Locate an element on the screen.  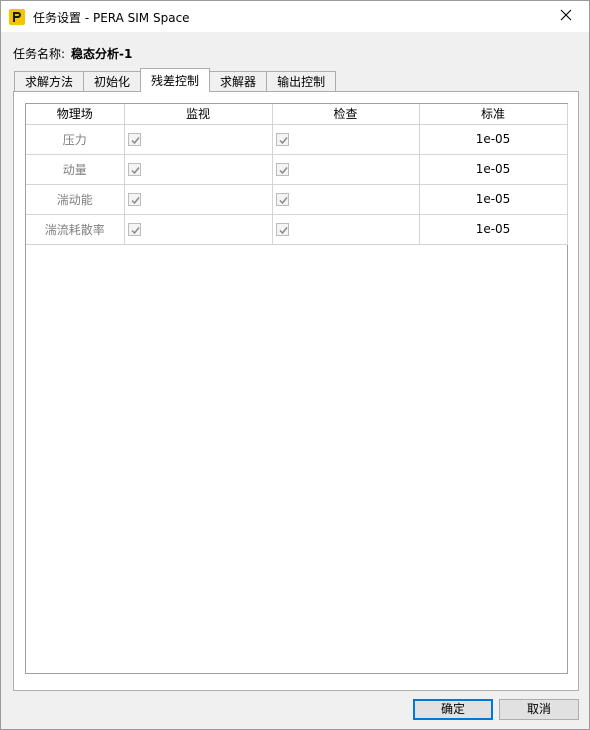
tab-strip: 求解方法 初始化 残差控制 求解器 输出控制 is located at coordinates (175, 80).